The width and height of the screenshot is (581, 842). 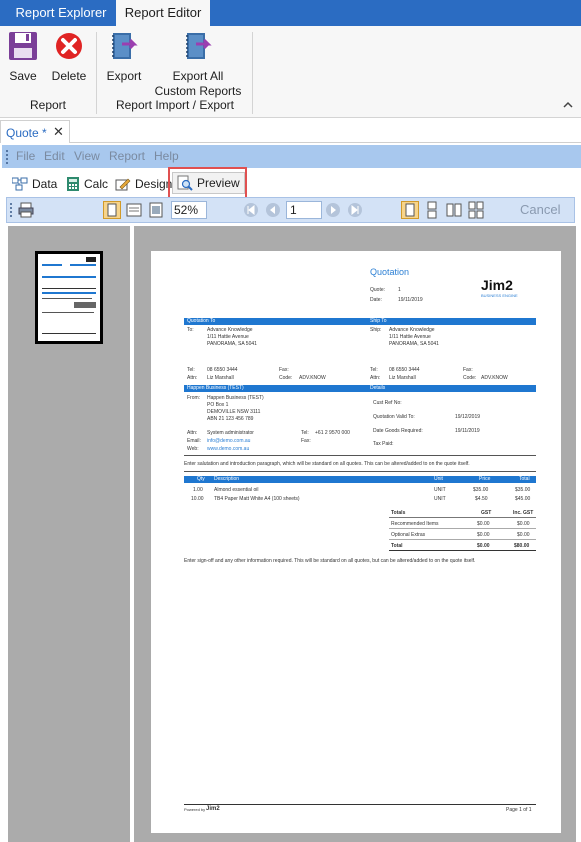 What do you see at coordinates (440, 499) in the screenshot?
I see `line-unit: UNIT` at bounding box center [440, 499].